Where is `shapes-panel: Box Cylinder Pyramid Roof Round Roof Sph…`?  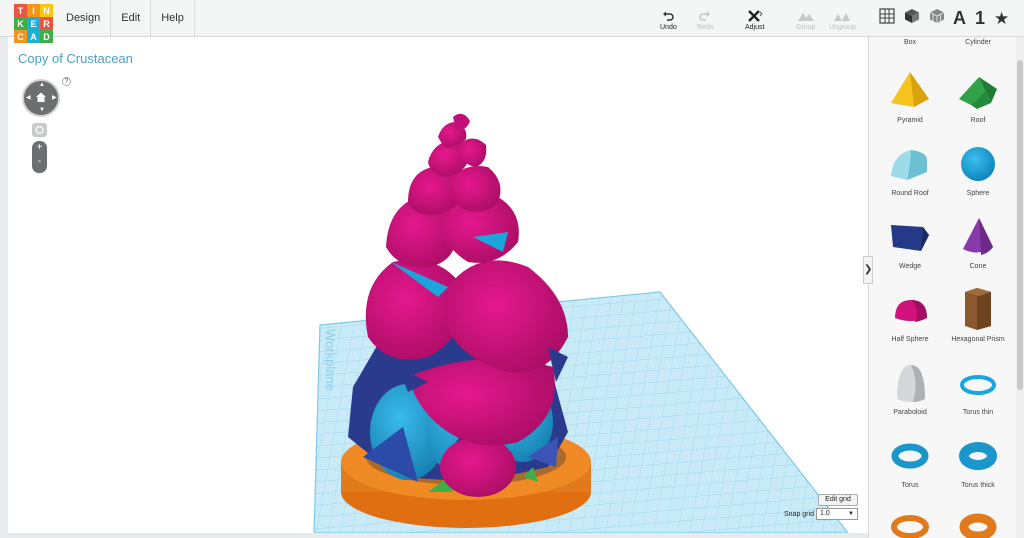
shapes-panel: Box Cylinder Pyramid Roof Round Roof Sph… is located at coordinates (946, 287).